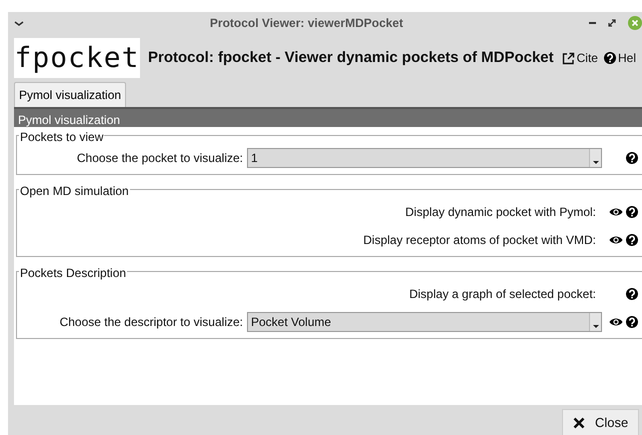 The height and width of the screenshot is (435, 642). I want to click on window-title: Protocol Viewer: viewerMDPocket, so click(306, 23).